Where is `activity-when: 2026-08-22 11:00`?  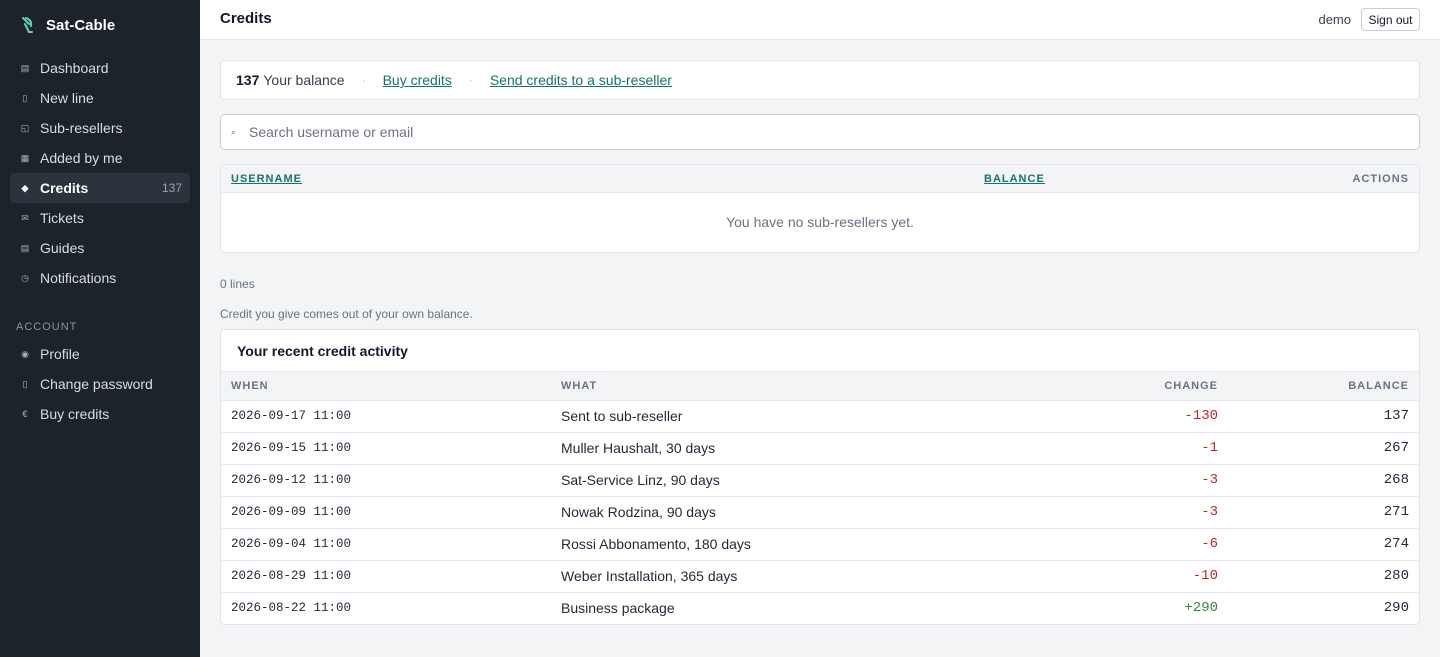 activity-when: 2026-08-22 11:00 is located at coordinates (291, 608).